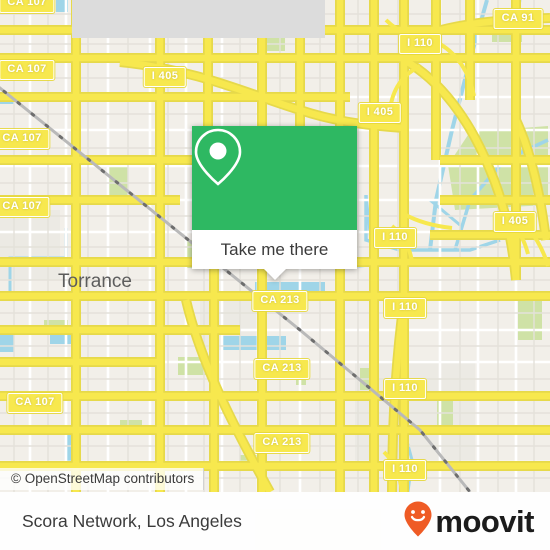  Describe the element at coordinates (274, 249) in the screenshot. I see `take-me-there-button: Take me there` at that location.